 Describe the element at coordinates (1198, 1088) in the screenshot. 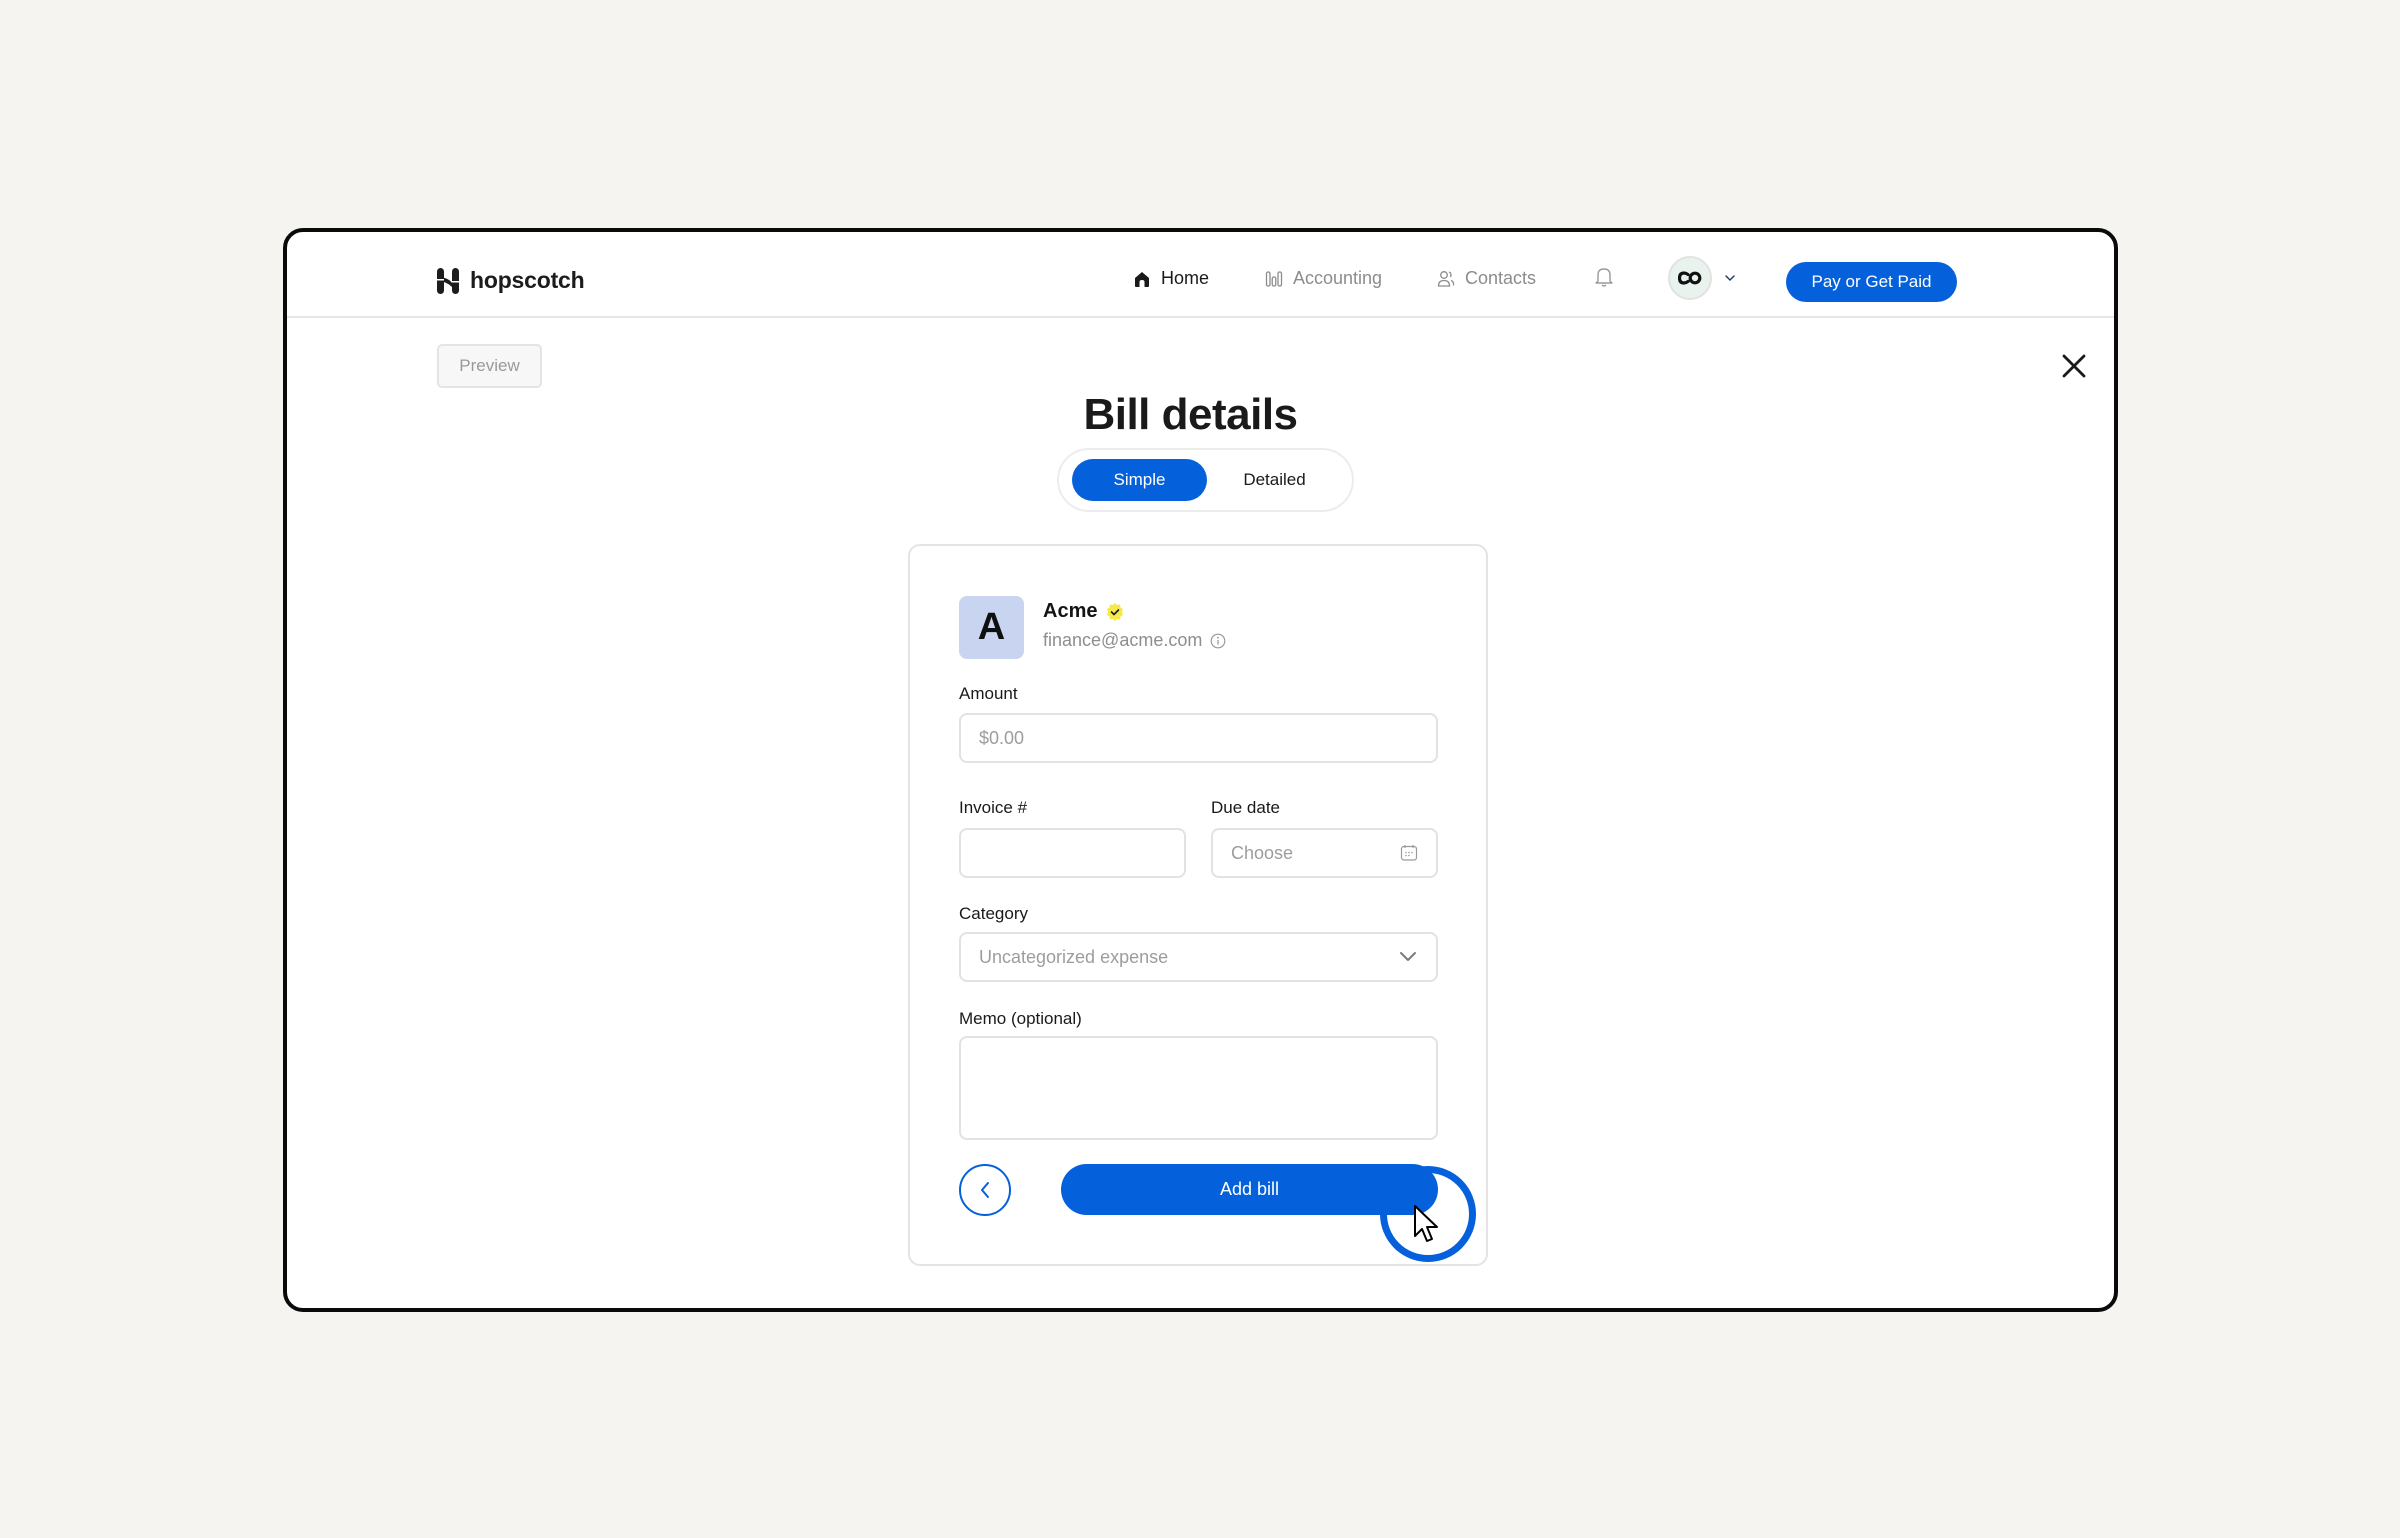

I see `memo-textarea` at that location.